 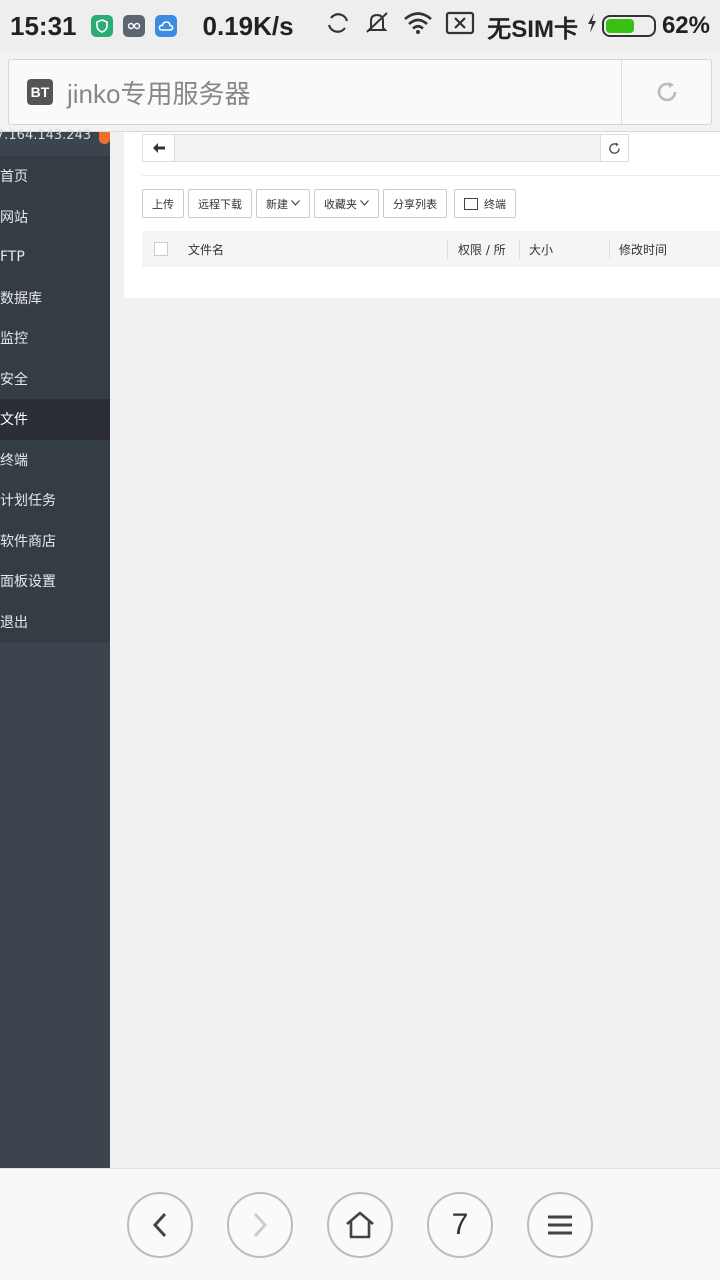 I want to click on sync-icon, so click(x=338, y=26).